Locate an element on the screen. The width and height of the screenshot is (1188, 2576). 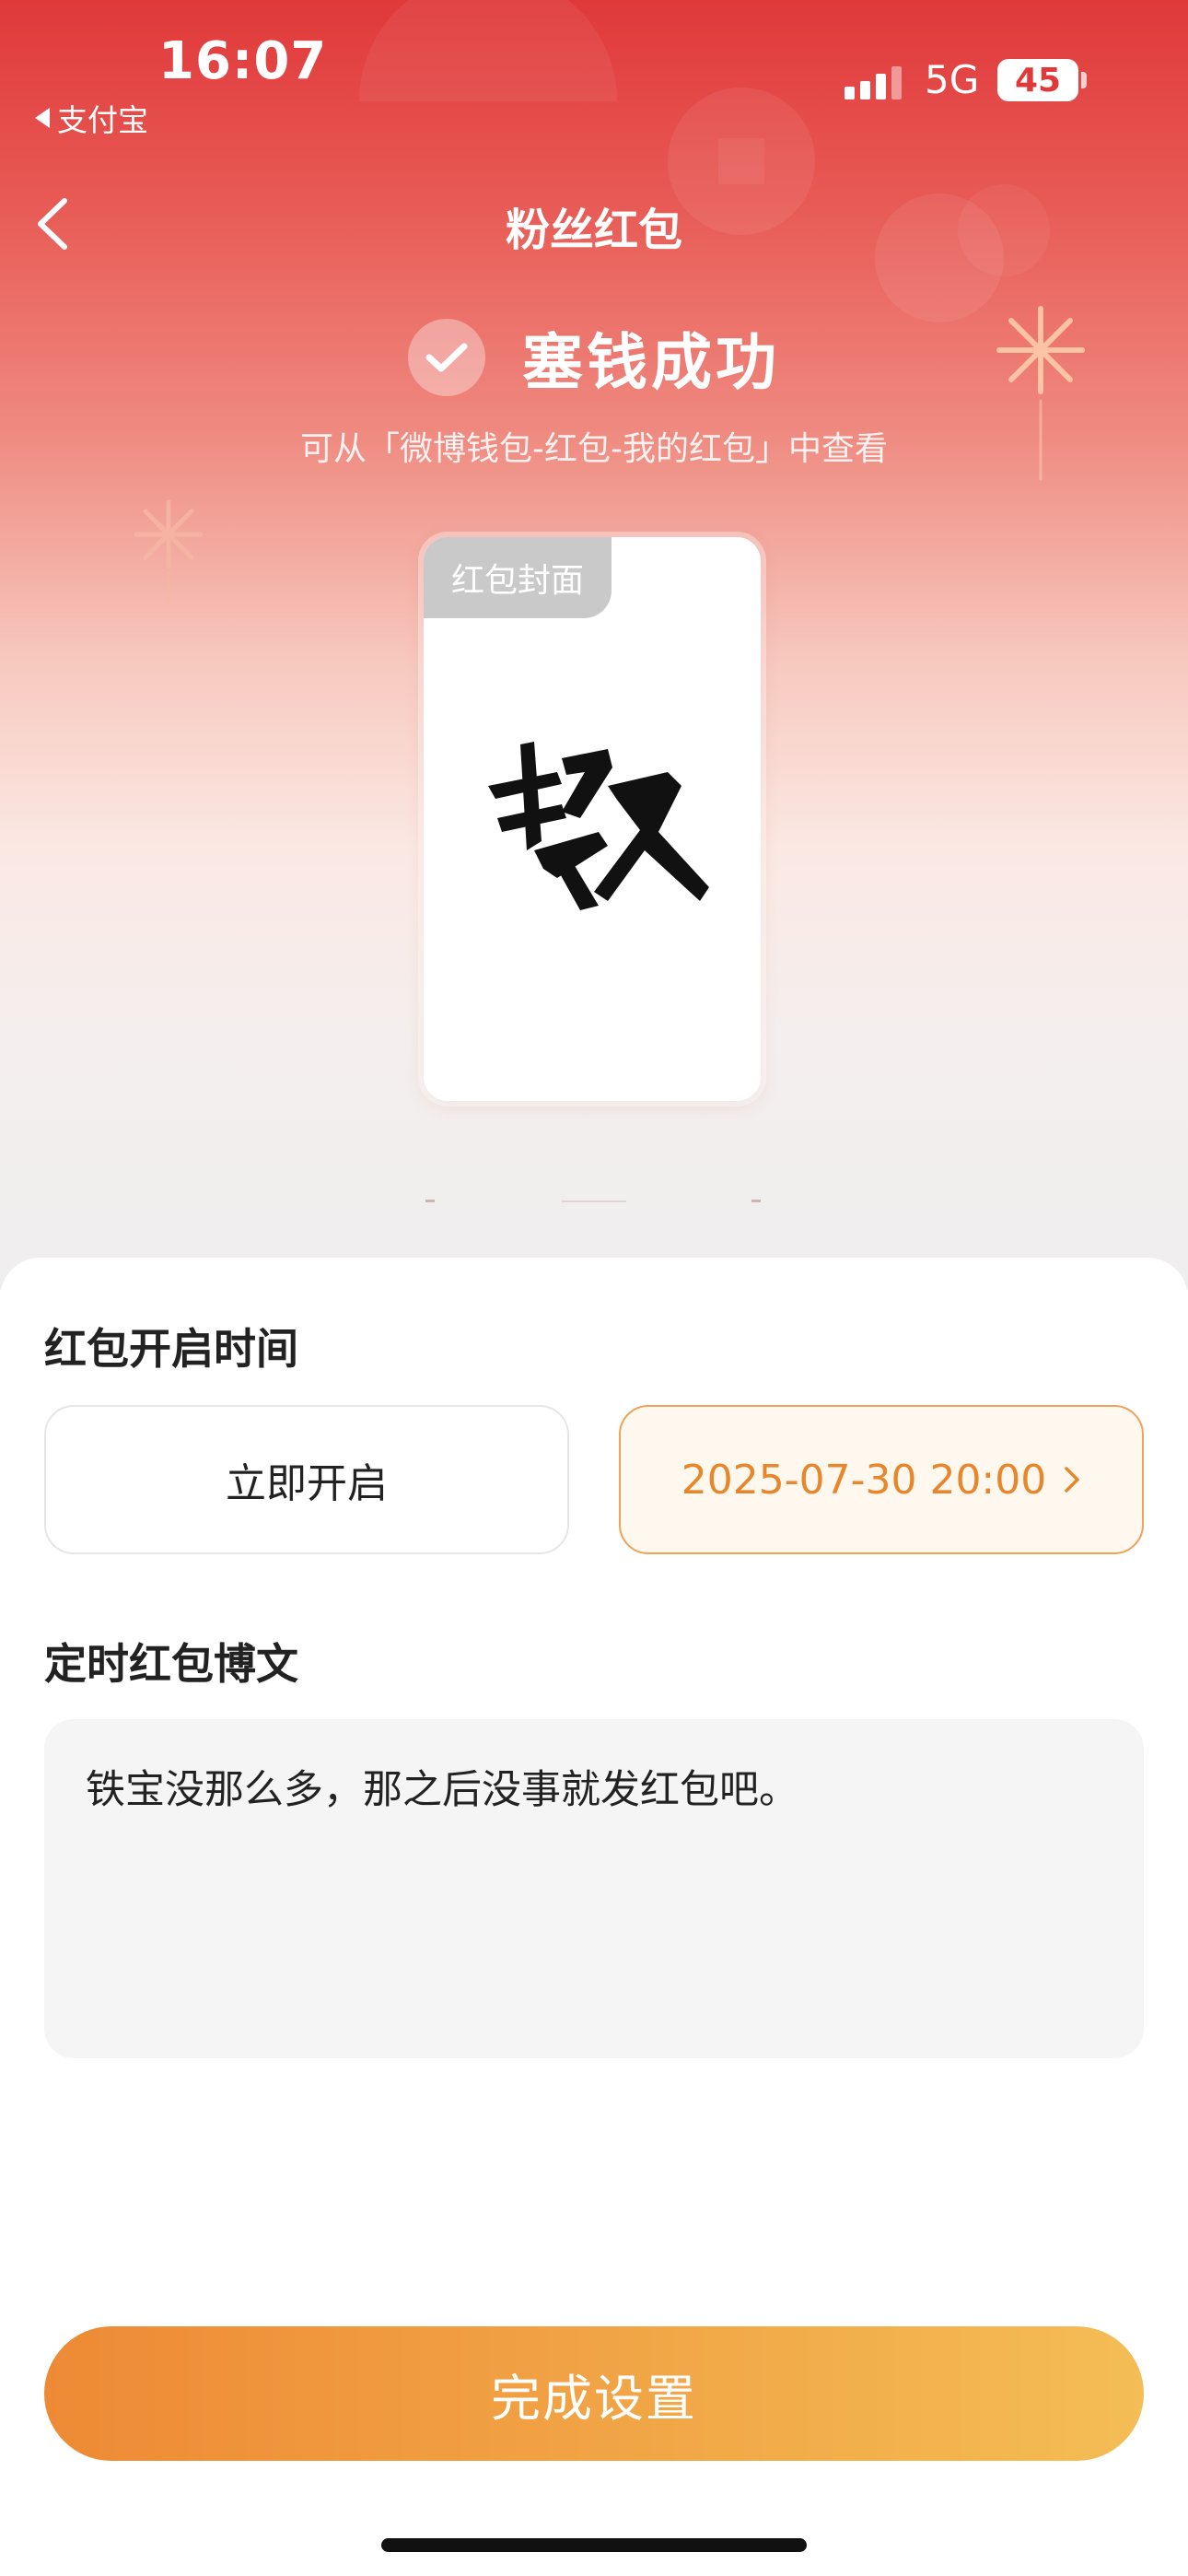
red-envelope-cover: 红包封面 is located at coordinates (592, 819).